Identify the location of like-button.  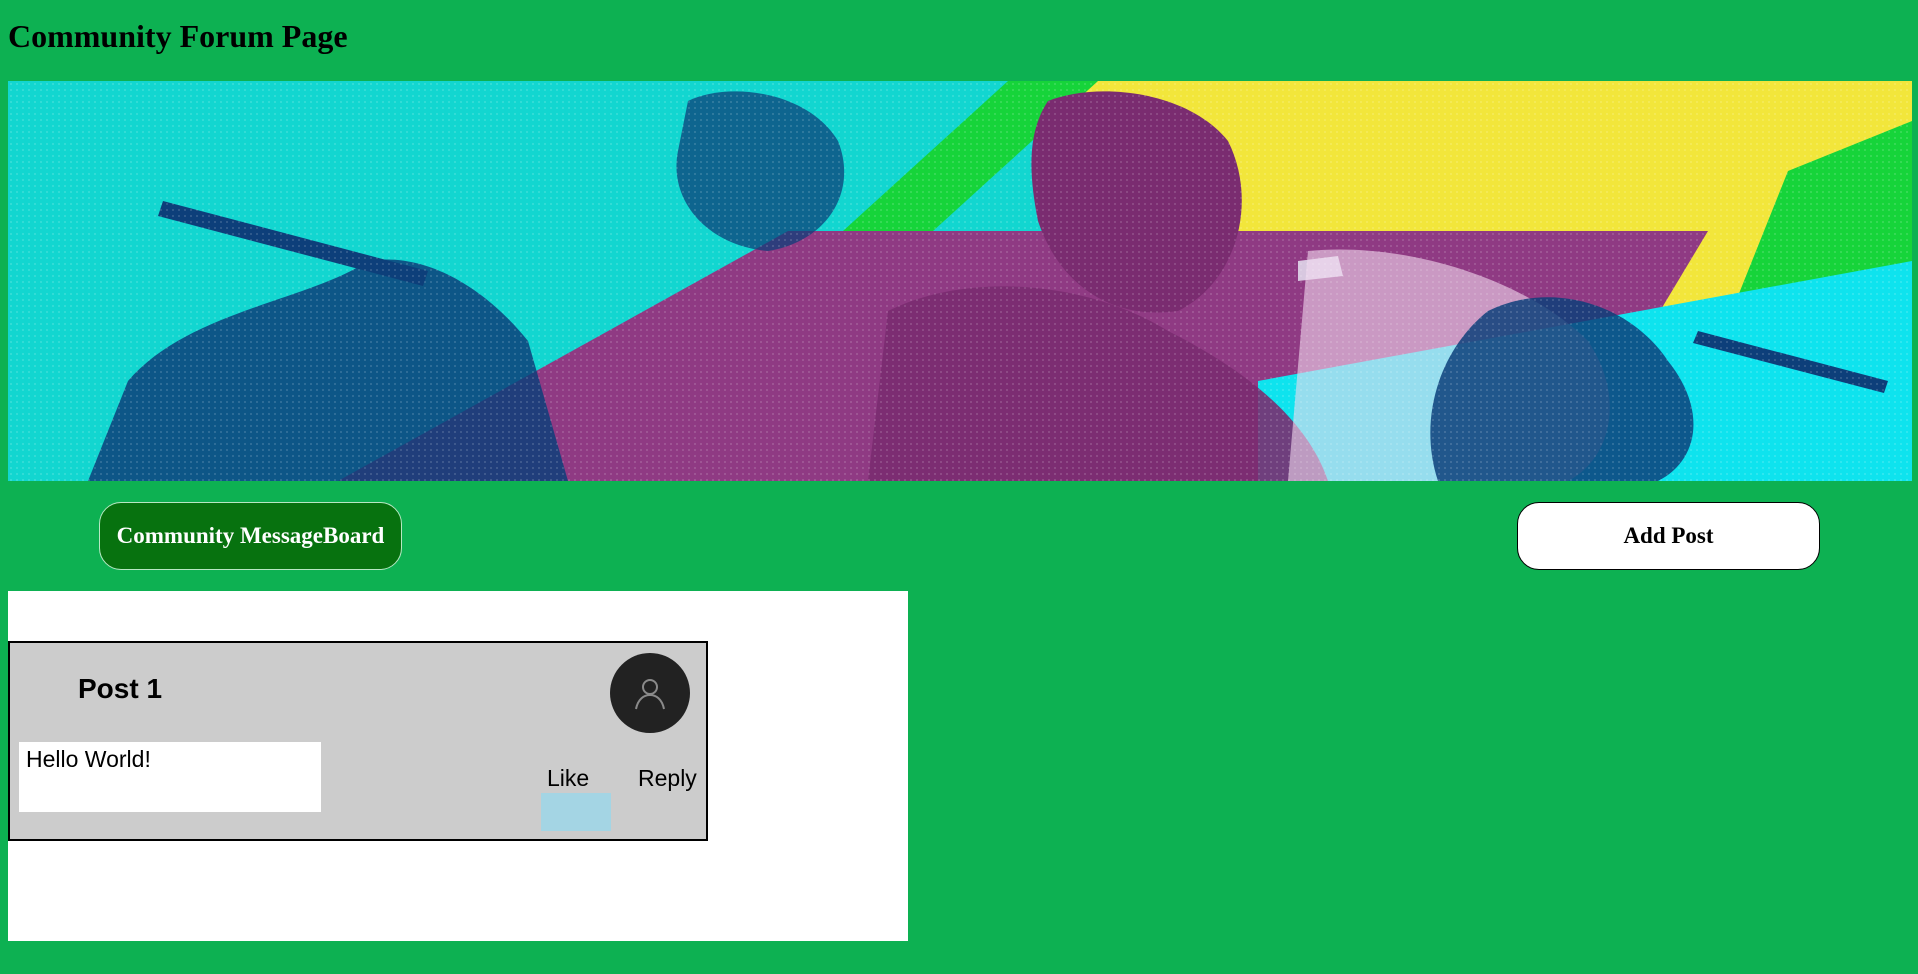
(576, 812).